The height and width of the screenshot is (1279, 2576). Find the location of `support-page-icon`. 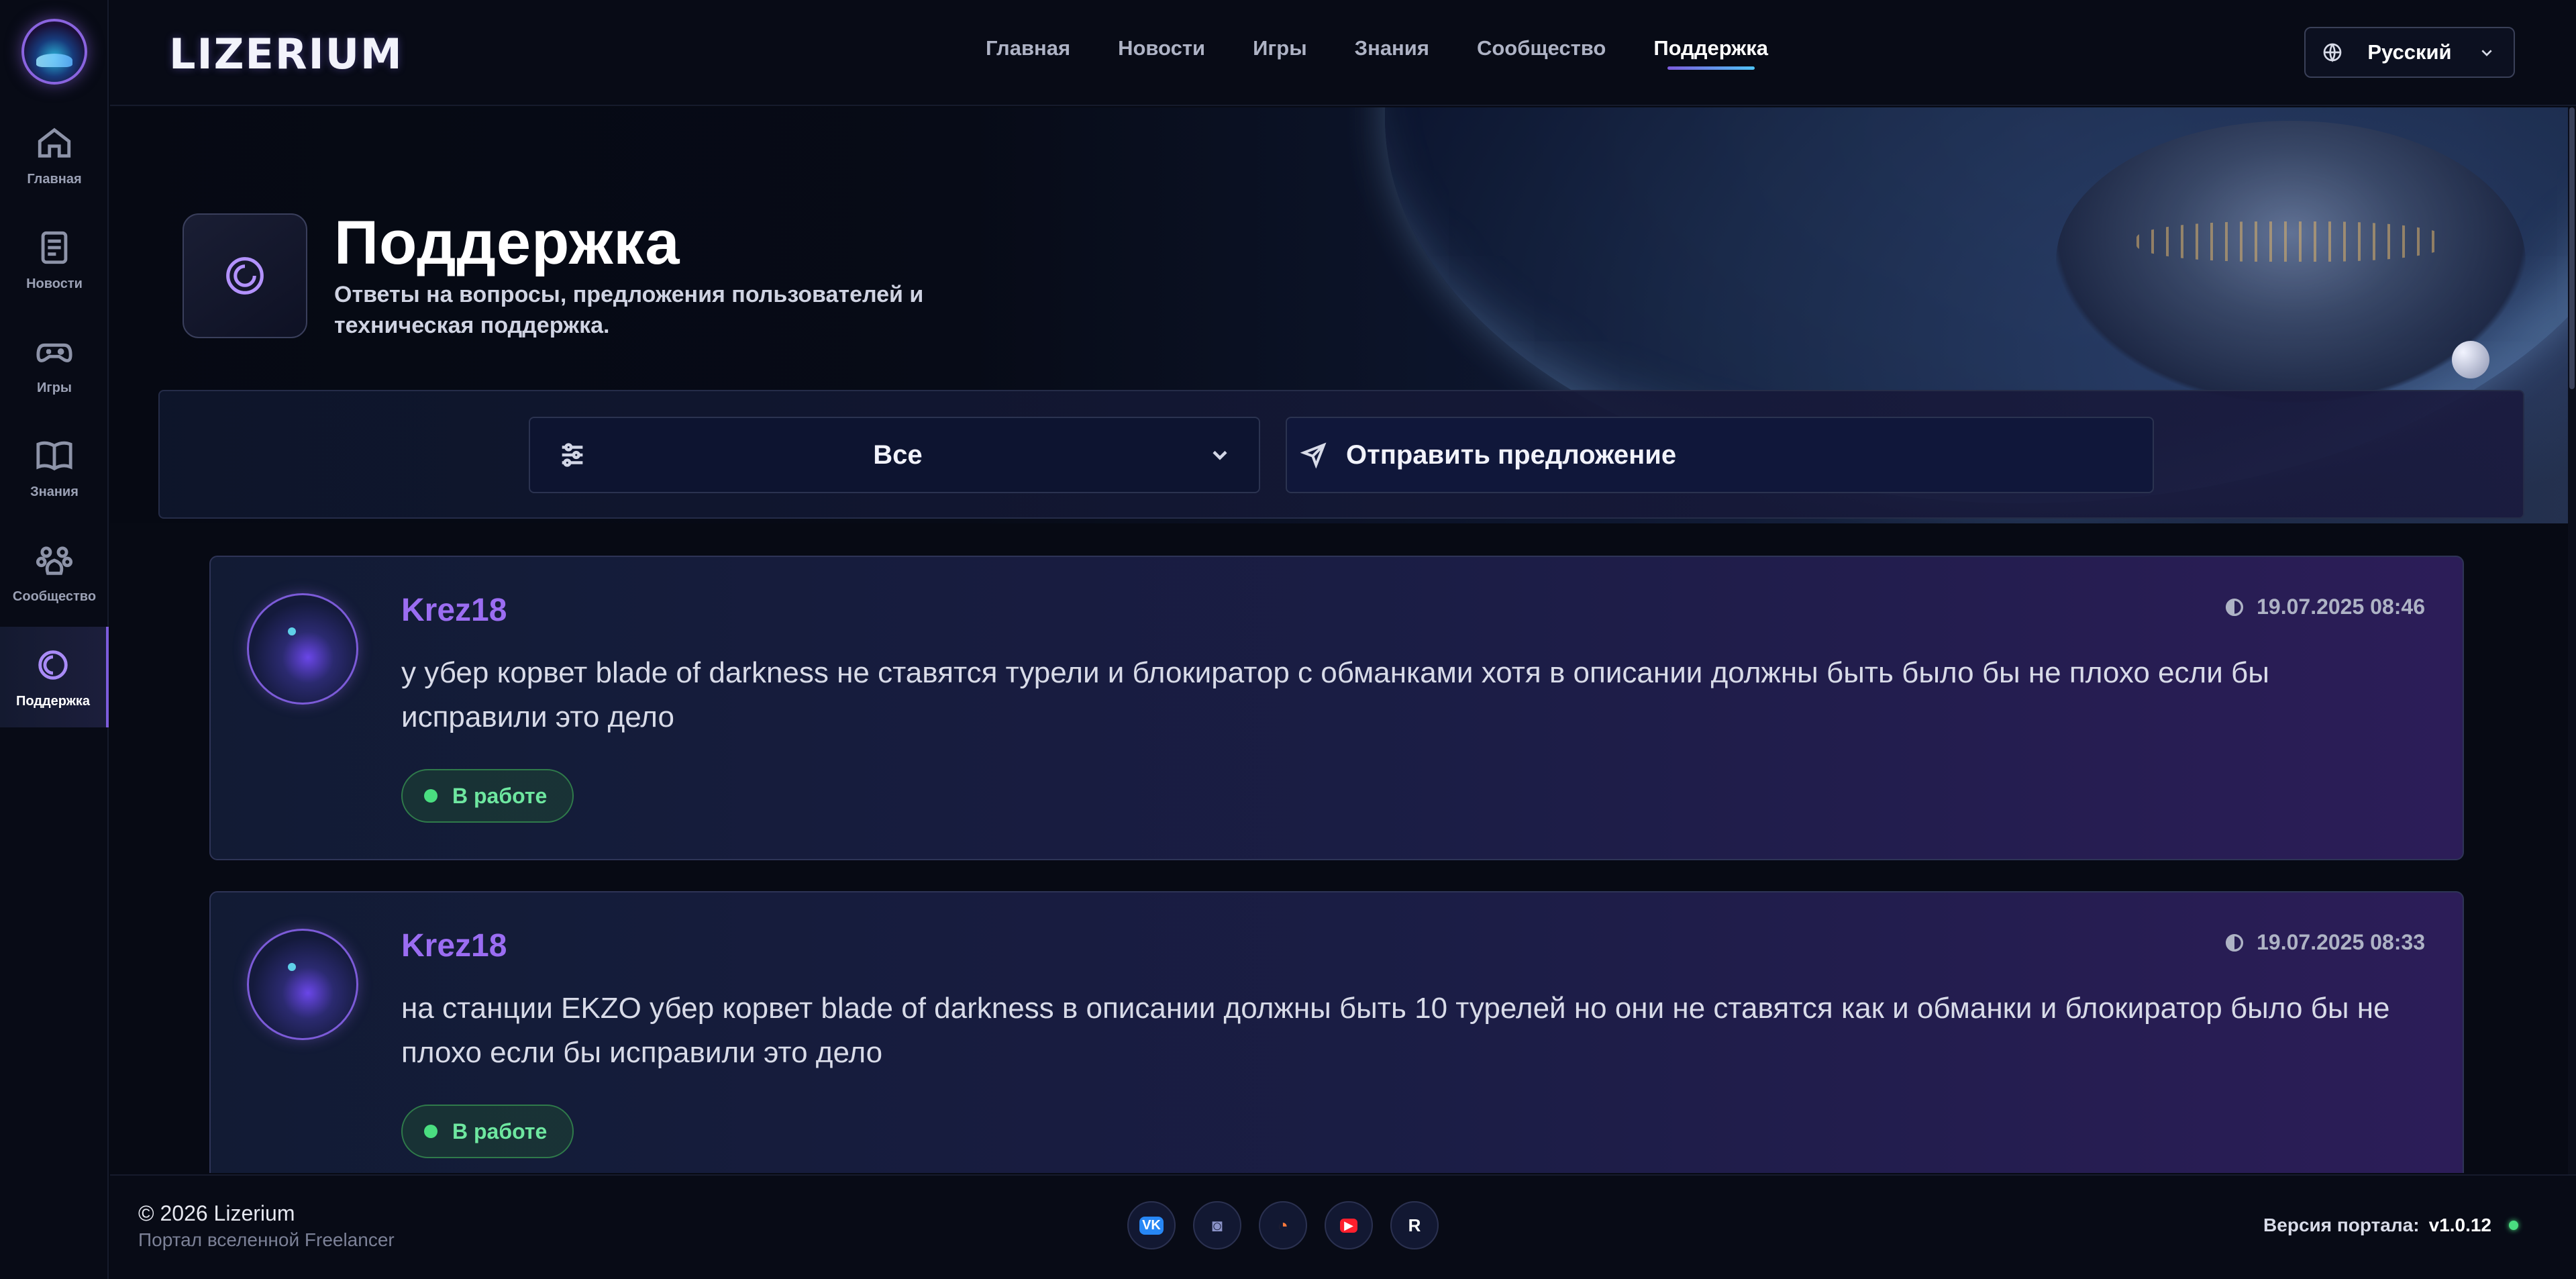

support-page-icon is located at coordinates (245, 275).